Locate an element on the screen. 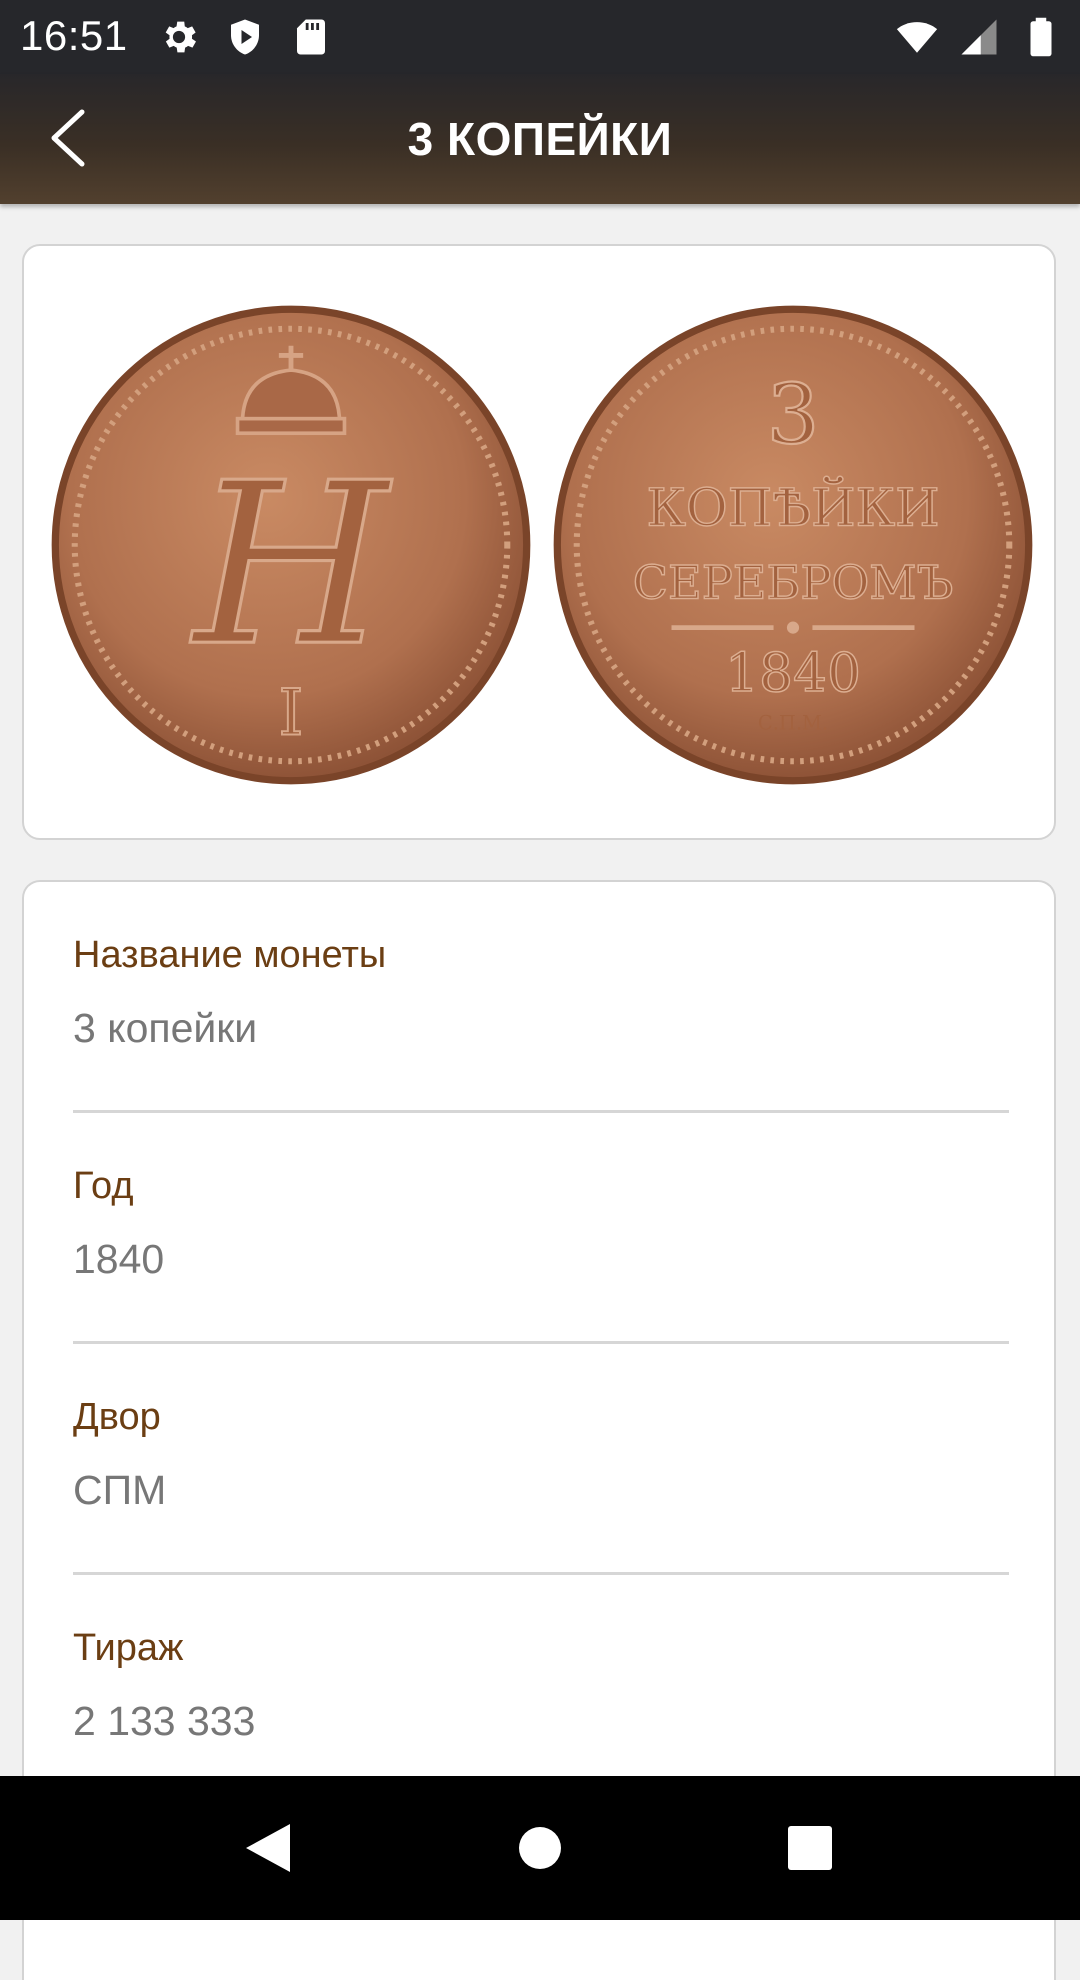  page-title: 3 КОПЕЙКИ is located at coordinates (540, 139).